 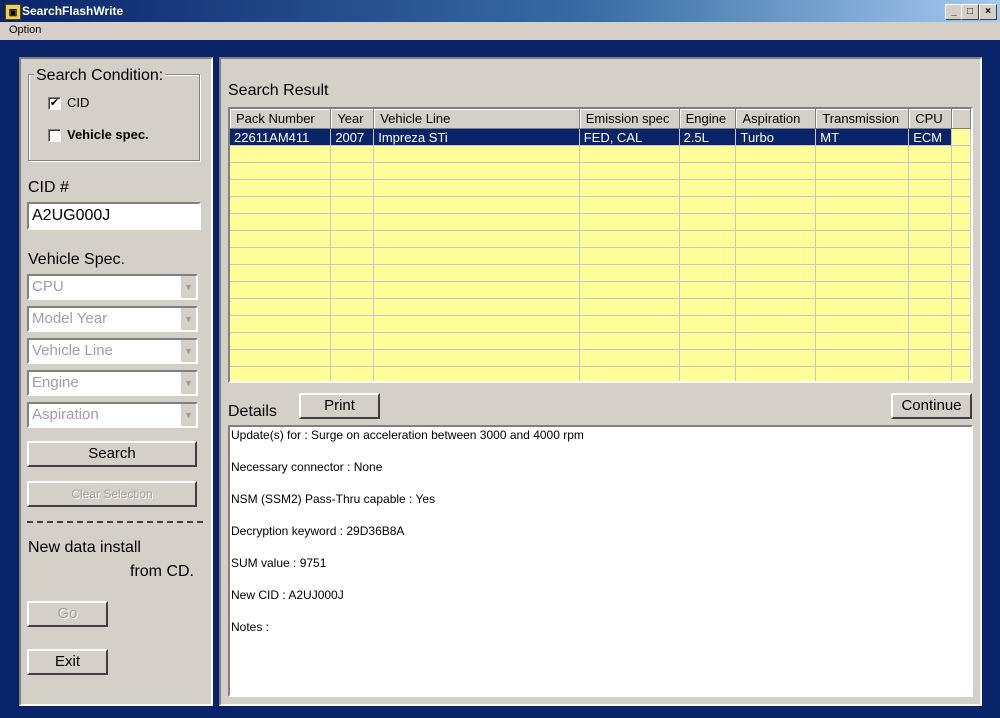 I want to click on cid-input: A2UG000J, so click(x=114, y=216).